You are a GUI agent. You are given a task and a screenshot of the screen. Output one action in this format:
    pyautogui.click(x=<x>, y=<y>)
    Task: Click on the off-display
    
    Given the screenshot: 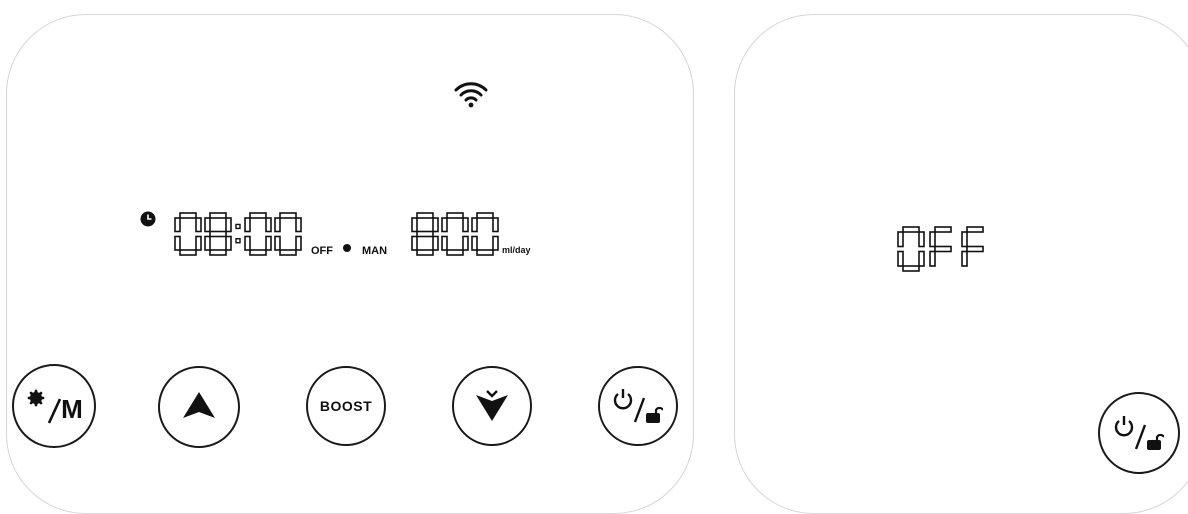 What is the action you would take?
    pyautogui.click(x=944, y=251)
    